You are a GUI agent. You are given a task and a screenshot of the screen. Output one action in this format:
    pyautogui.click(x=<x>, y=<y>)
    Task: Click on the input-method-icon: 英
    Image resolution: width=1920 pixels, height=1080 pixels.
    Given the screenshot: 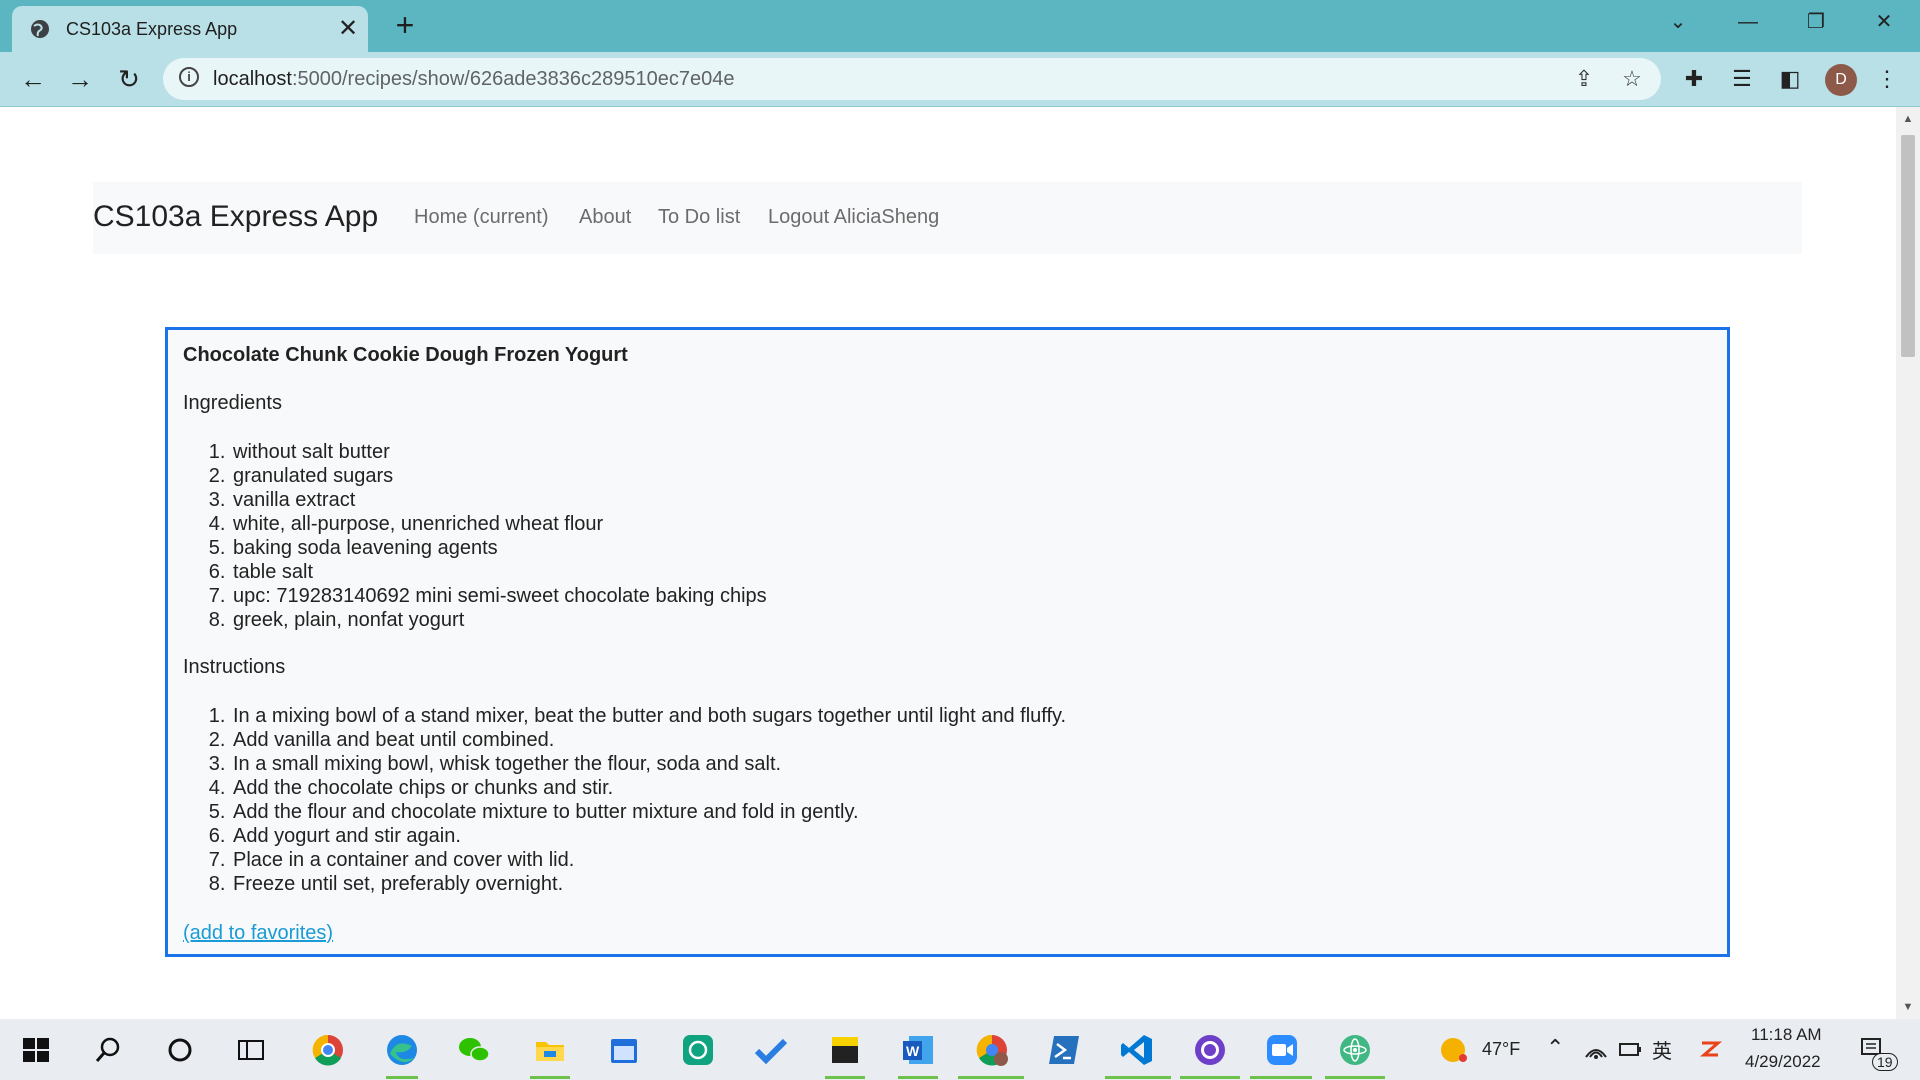 What is the action you would take?
    pyautogui.click(x=1662, y=1049)
    